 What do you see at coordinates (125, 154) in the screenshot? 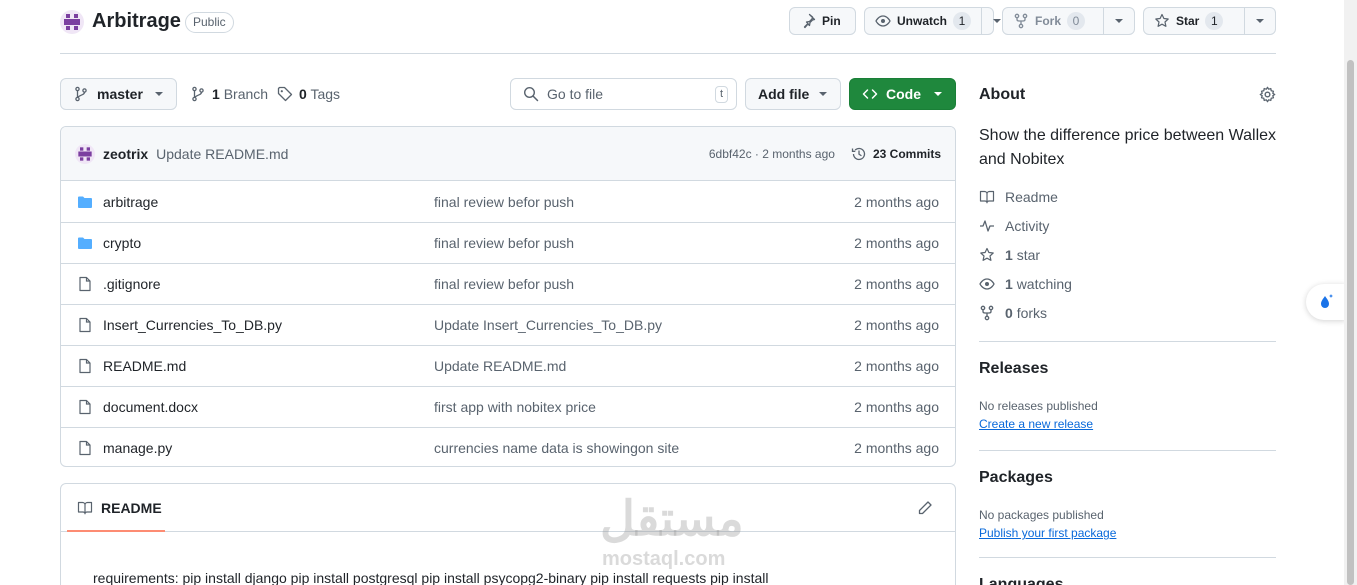
I see `commit-author: zeotrix` at bounding box center [125, 154].